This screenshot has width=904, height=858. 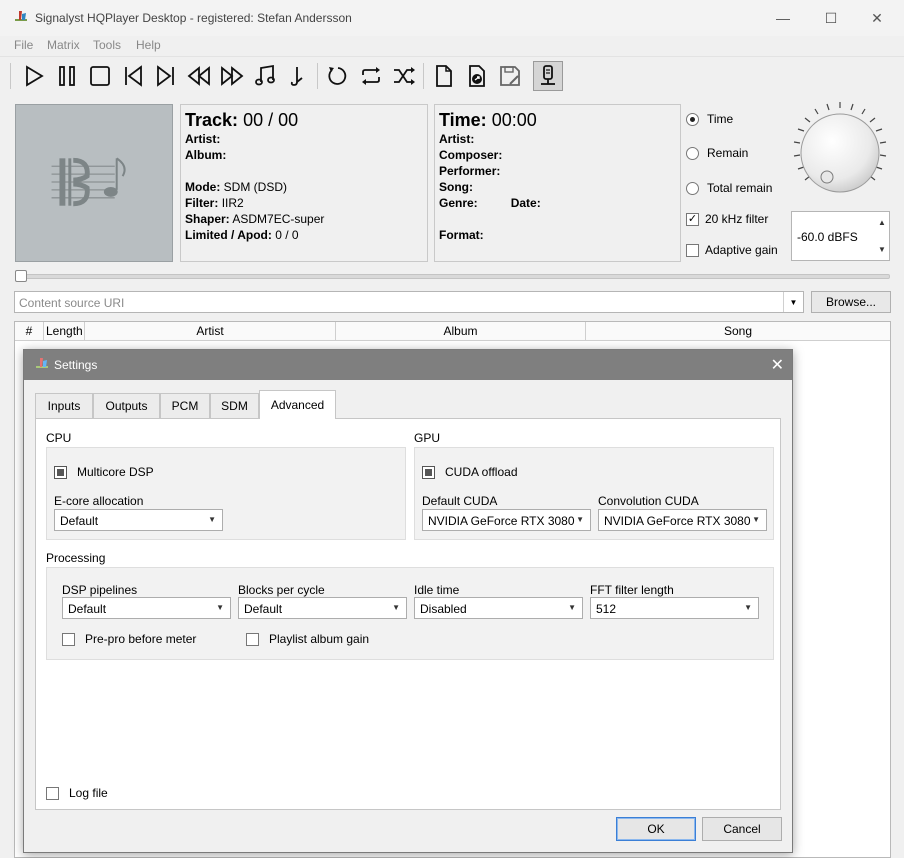 What do you see at coordinates (428, 472) in the screenshot?
I see `cuda-offload-check` at bounding box center [428, 472].